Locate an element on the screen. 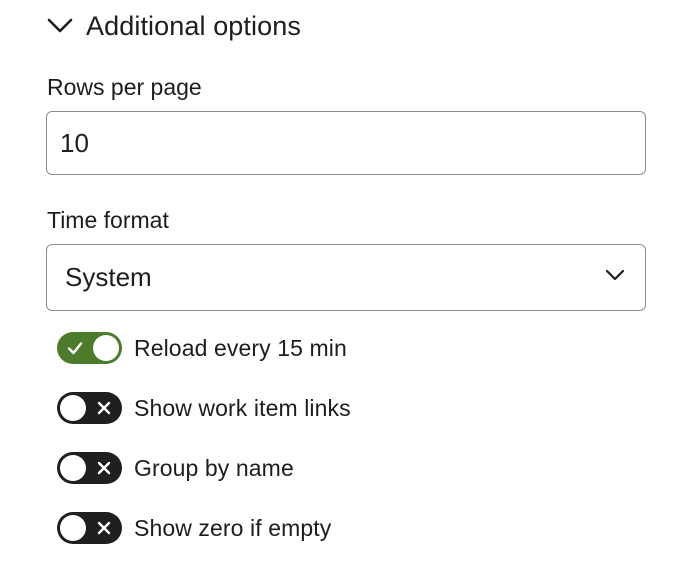  time-format-value: System is located at coordinates (108, 277).